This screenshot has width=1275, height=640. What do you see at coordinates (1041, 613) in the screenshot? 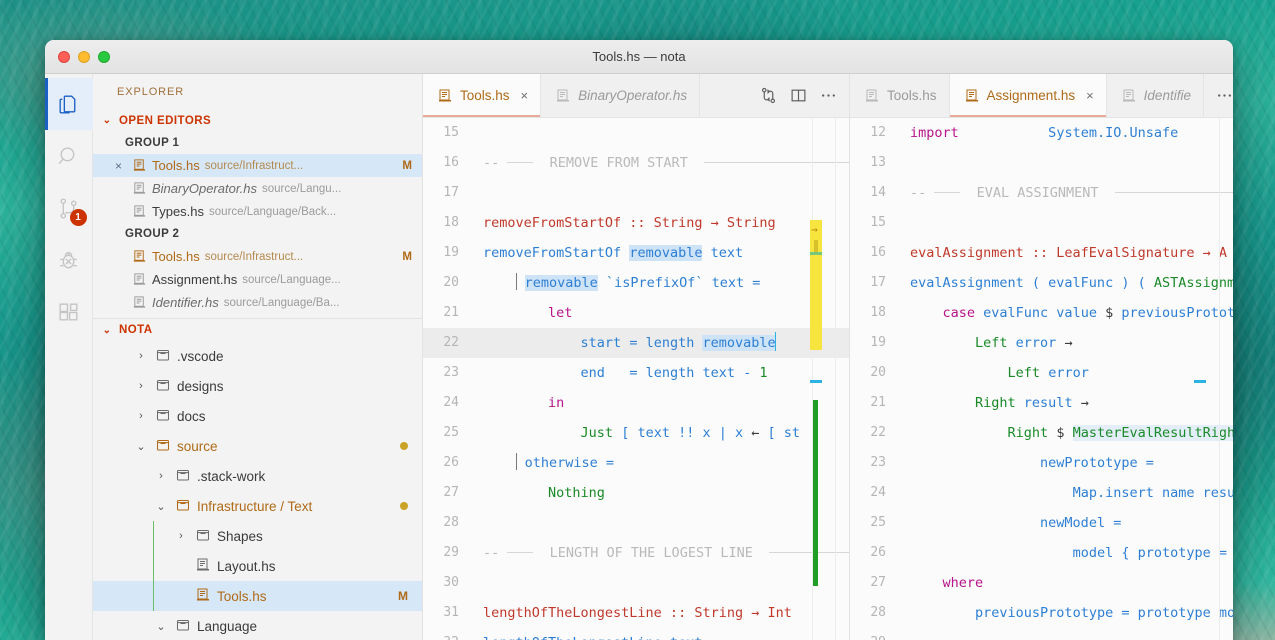
I see `code-line: 28 previousPrototype = prototype mo` at bounding box center [1041, 613].